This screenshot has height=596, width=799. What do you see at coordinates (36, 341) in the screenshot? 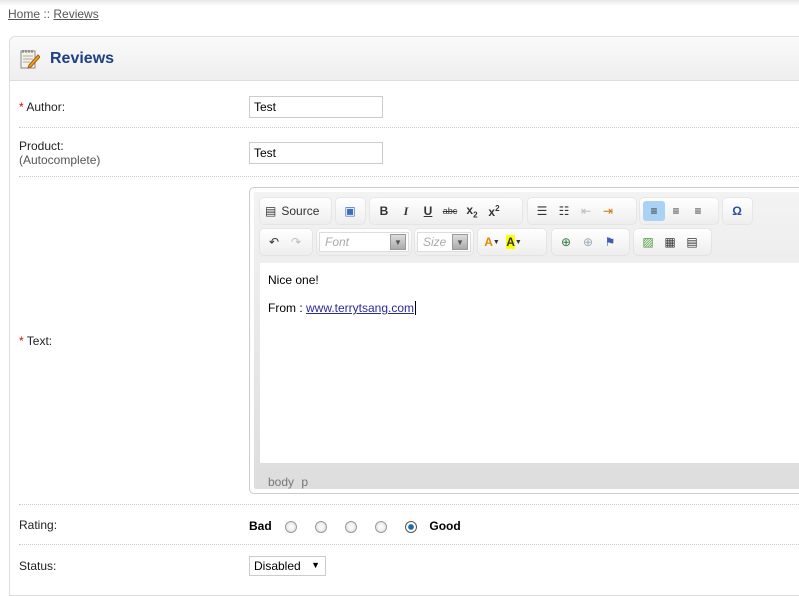
I see `text-label: * Text:` at bounding box center [36, 341].